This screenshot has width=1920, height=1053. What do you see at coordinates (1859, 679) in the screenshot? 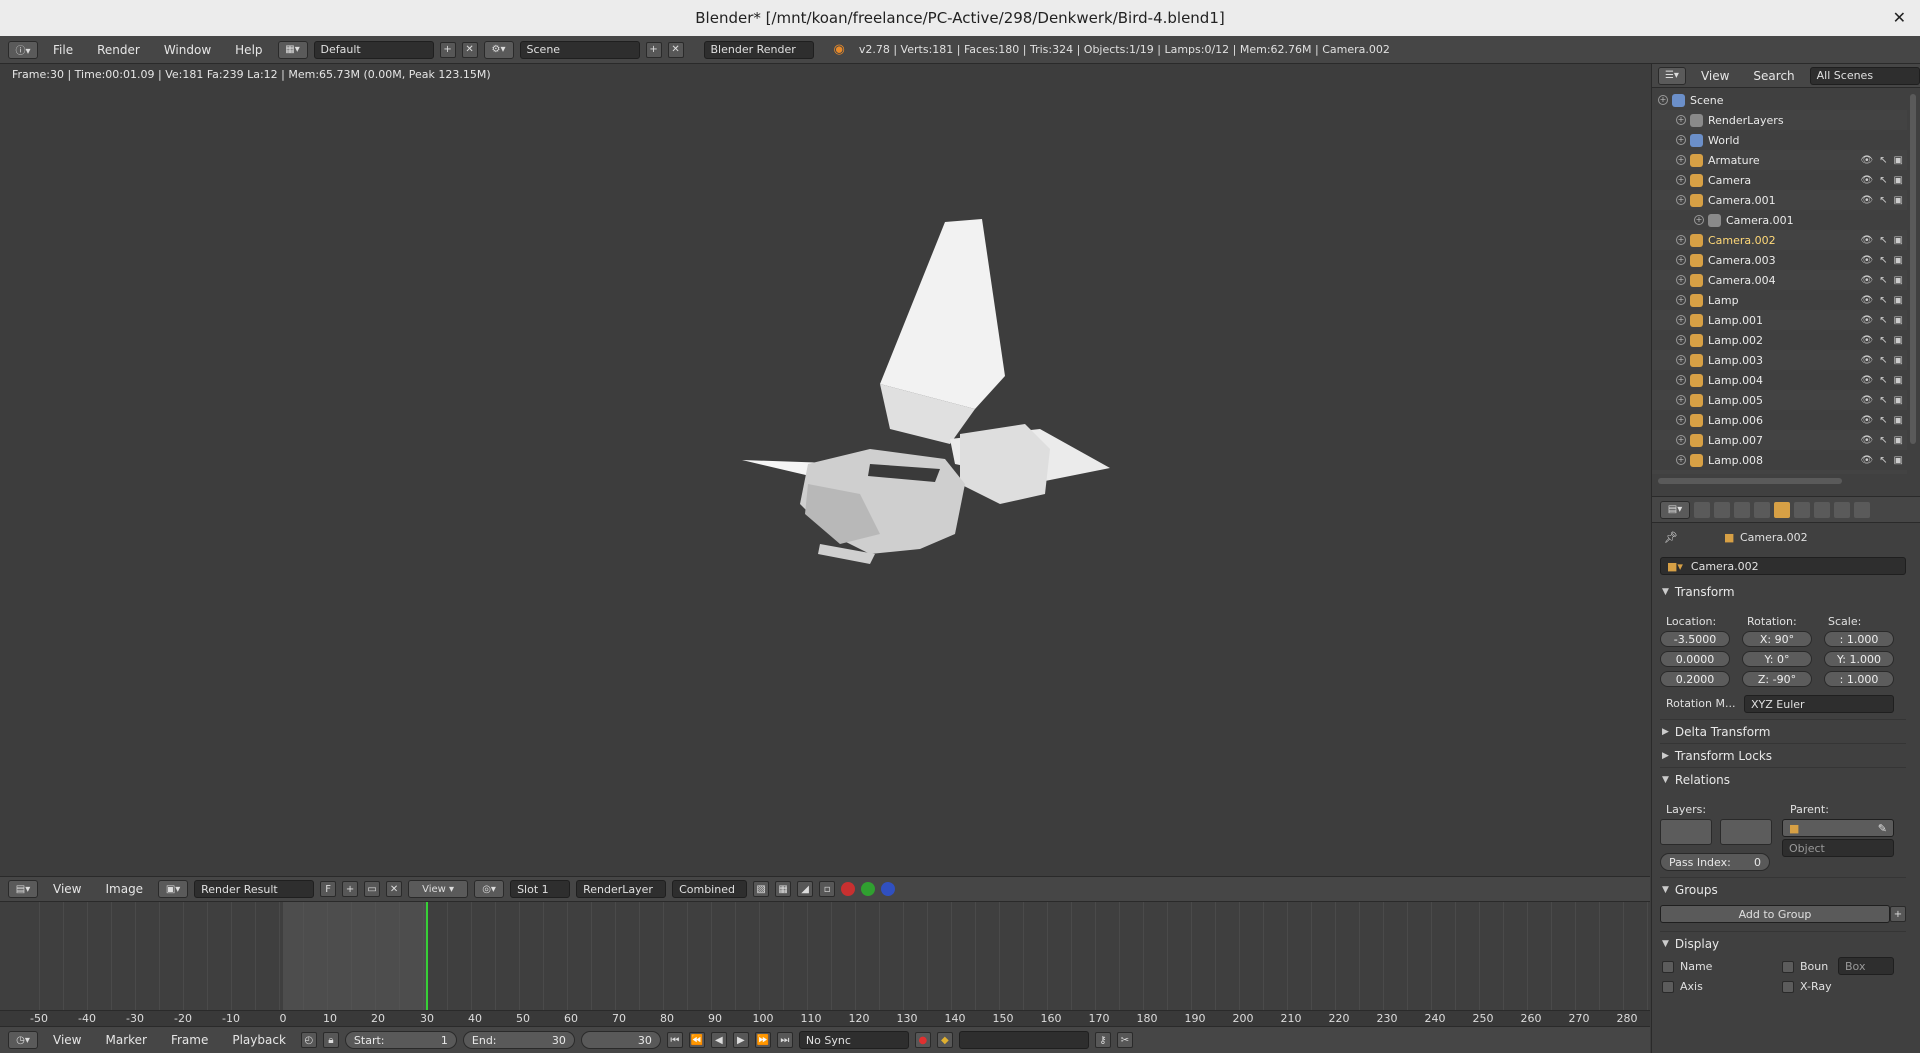
I see `scale-z-field: : 1.000` at bounding box center [1859, 679].